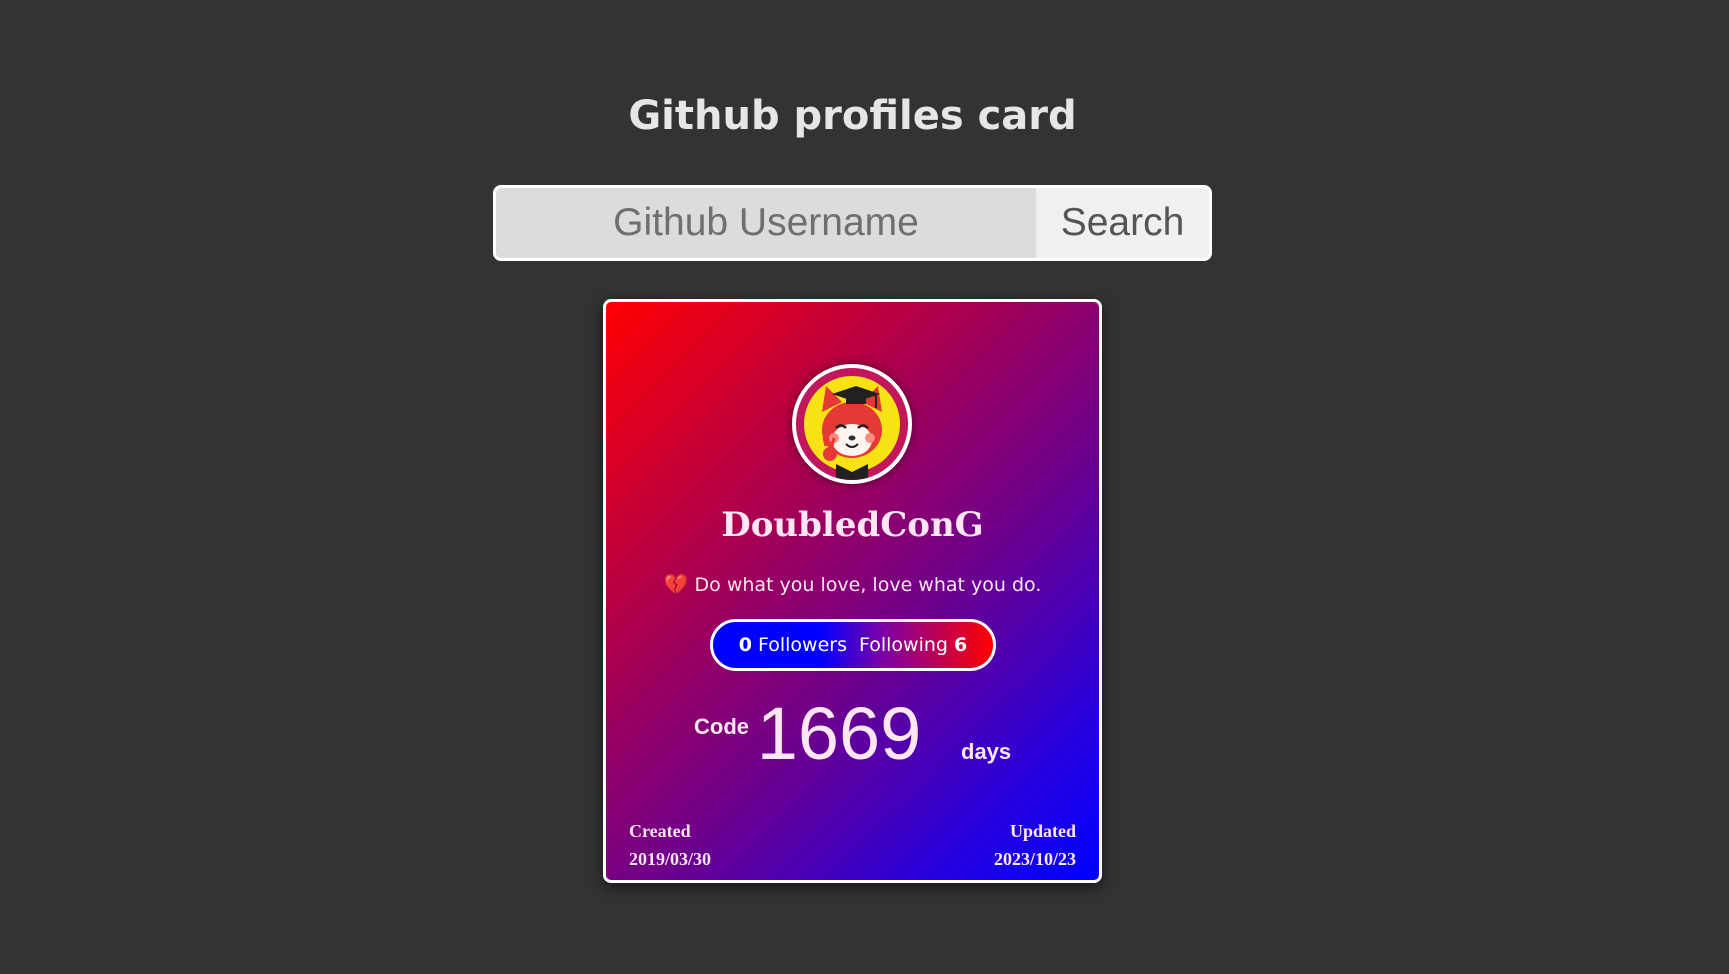 This screenshot has height=974, width=1729. I want to click on fox-graduate-avatar-icon, so click(852, 424).